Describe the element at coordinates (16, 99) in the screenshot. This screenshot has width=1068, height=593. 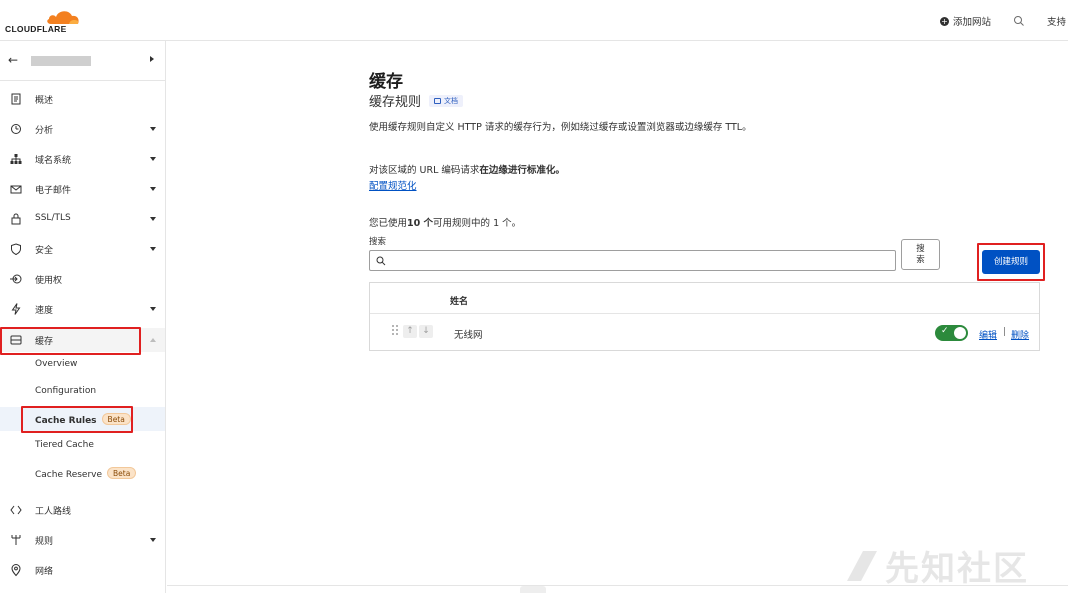
I see `document-icon` at that location.